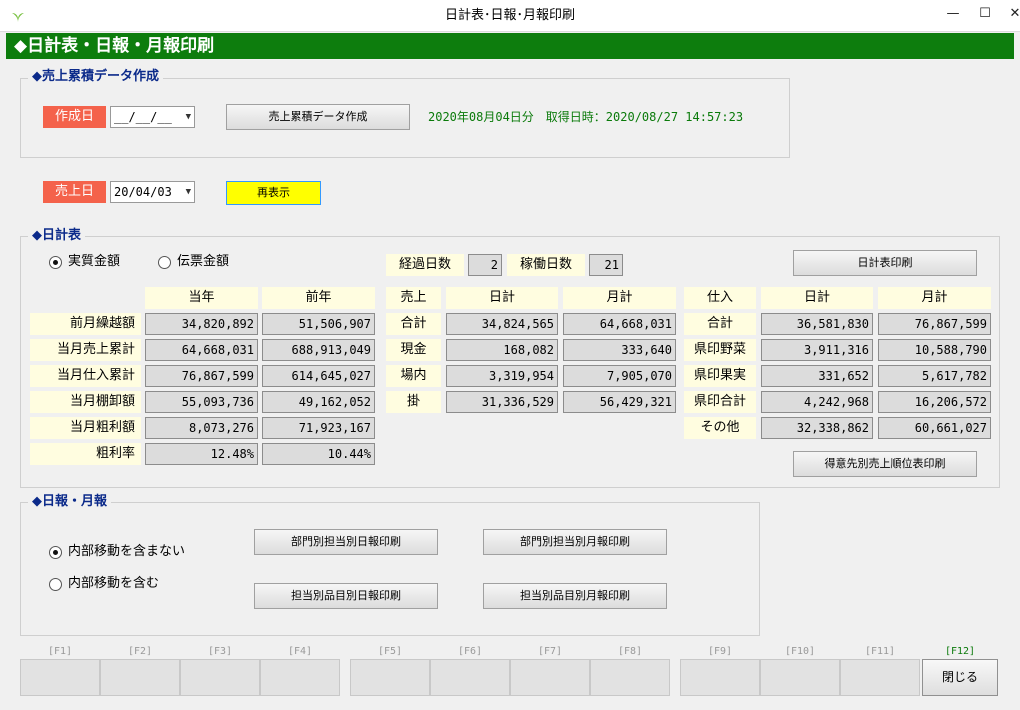  What do you see at coordinates (509, 15) in the screenshot?
I see `window-title: 日計表･日報･月報印刷` at bounding box center [509, 15].